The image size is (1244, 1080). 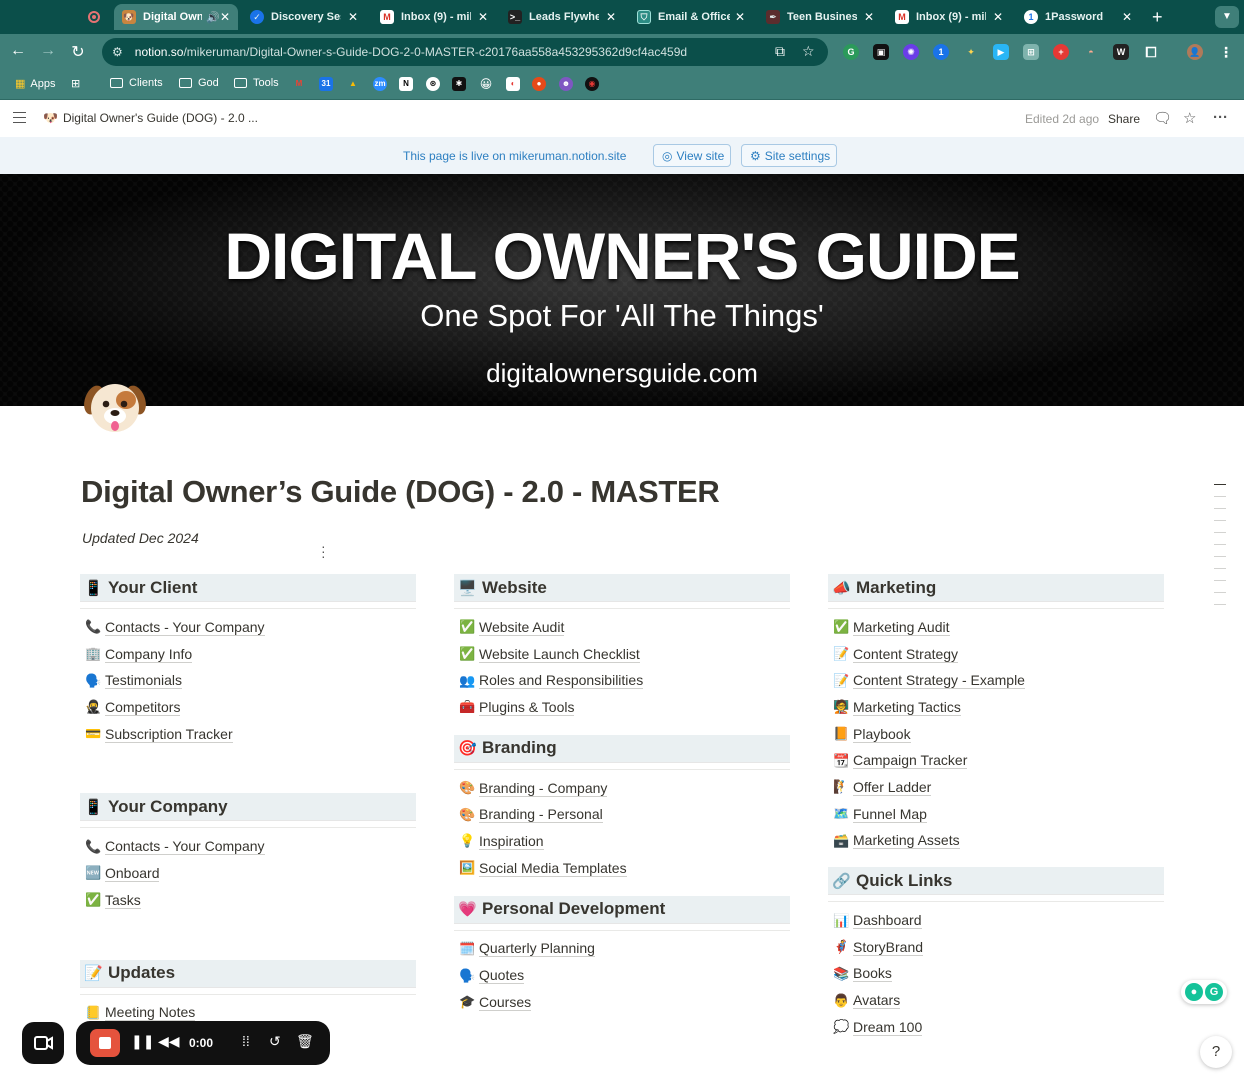 What do you see at coordinates (1031, 52) in the screenshot?
I see `extension-icon: ⊞` at bounding box center [1031, 52].